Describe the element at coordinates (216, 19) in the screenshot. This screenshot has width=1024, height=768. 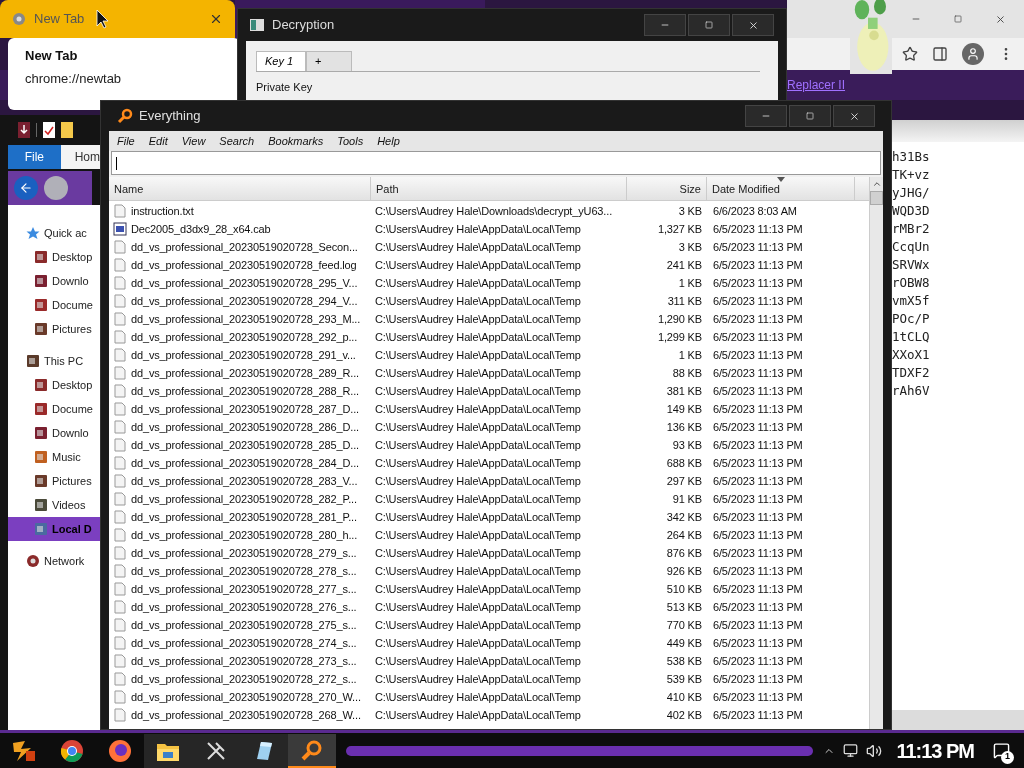
I see `close-icon` at that location.